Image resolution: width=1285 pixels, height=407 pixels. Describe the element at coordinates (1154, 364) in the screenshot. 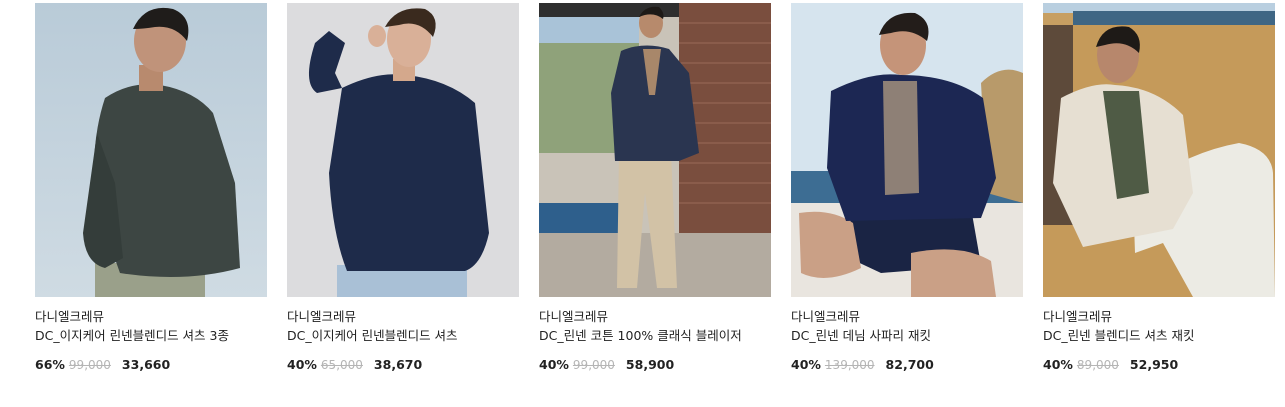

I see `sale-price: 52,950` at that location.